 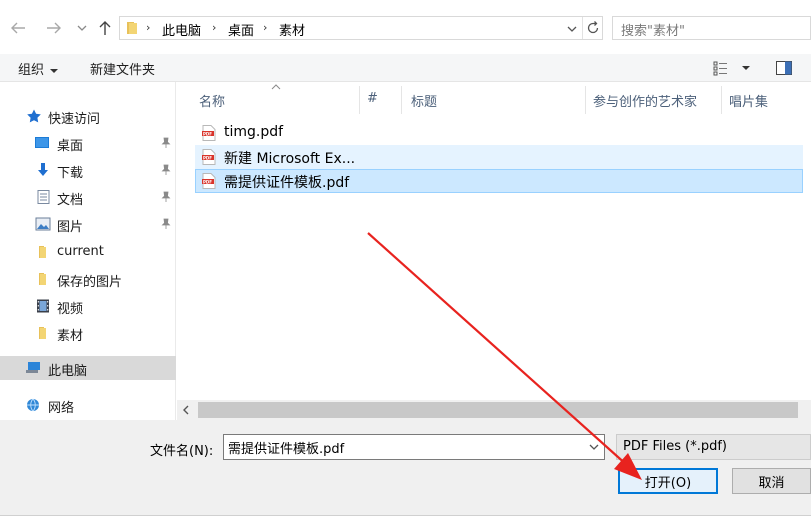 I want to click on address-bar: › 此电脑 › 桌面 › 素材, so click(x=361, y=28).